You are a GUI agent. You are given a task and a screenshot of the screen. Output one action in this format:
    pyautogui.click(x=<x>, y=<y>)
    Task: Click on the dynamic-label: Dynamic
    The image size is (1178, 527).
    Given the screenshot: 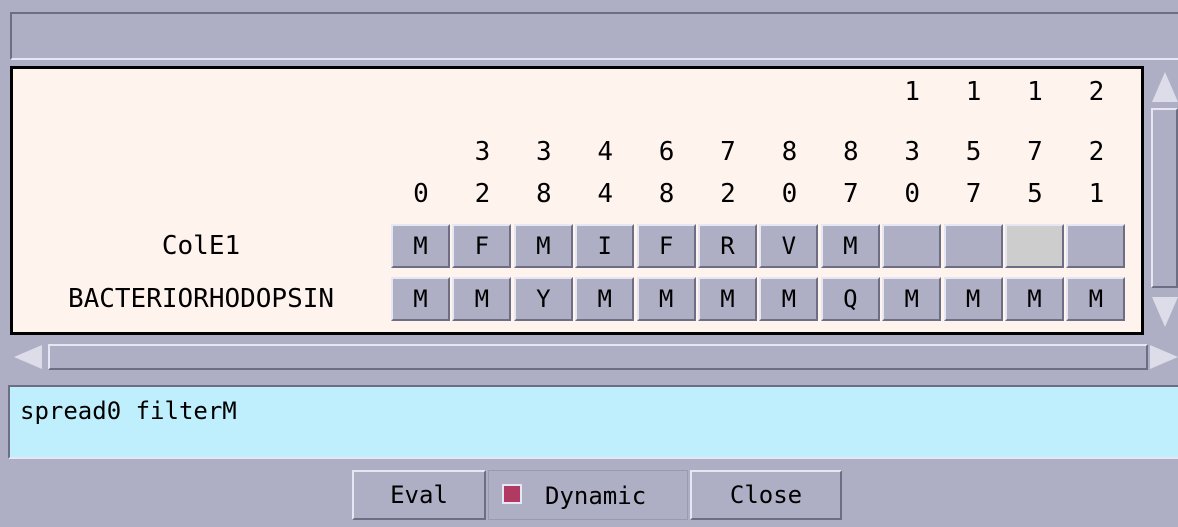 What is the action you would take?
    pyautogui.click(x=596, y=496)
    